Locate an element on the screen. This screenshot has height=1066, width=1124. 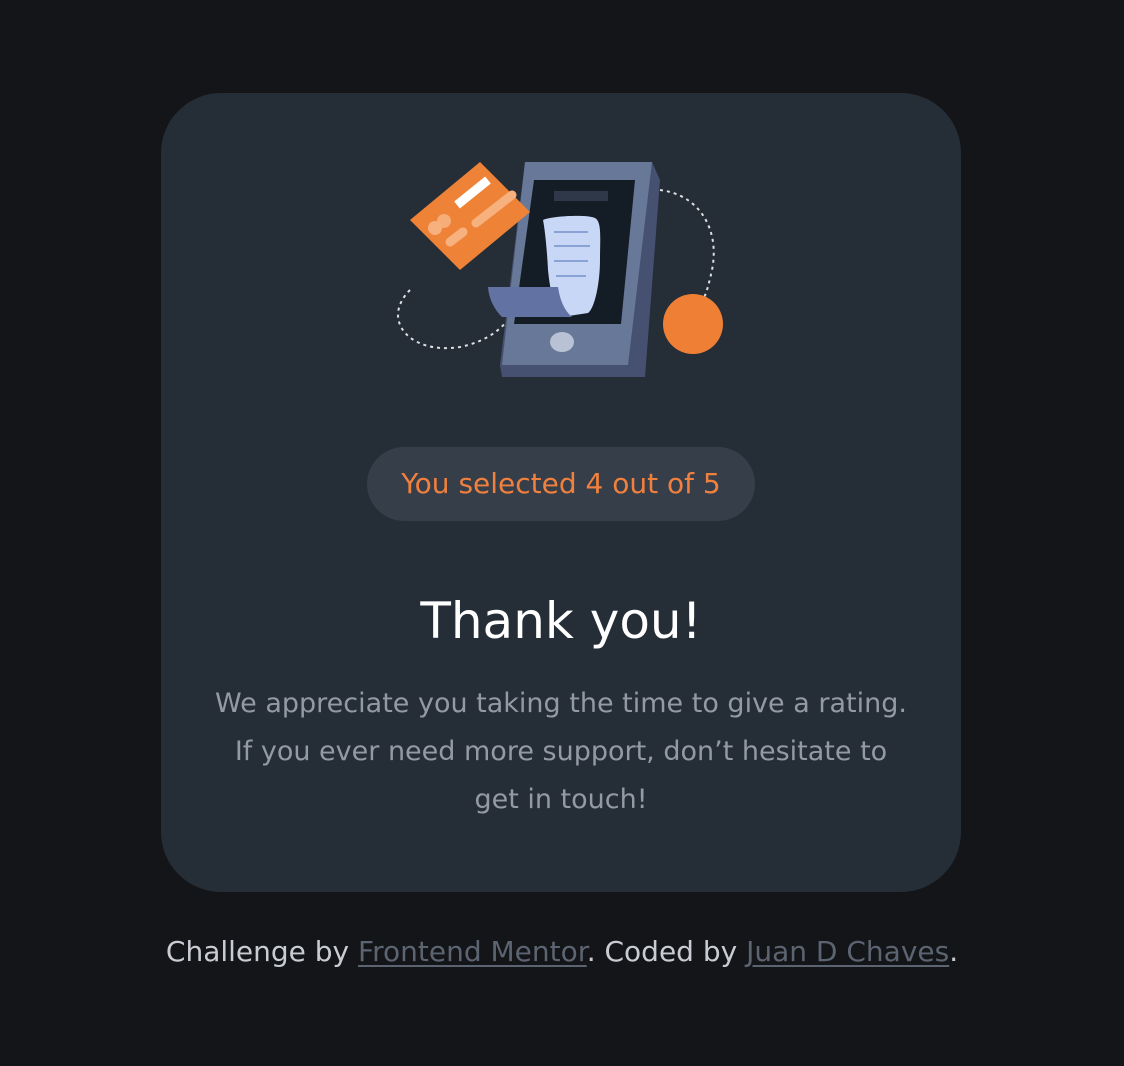
attribution-suffix: . is located at coordinates (954, 951).